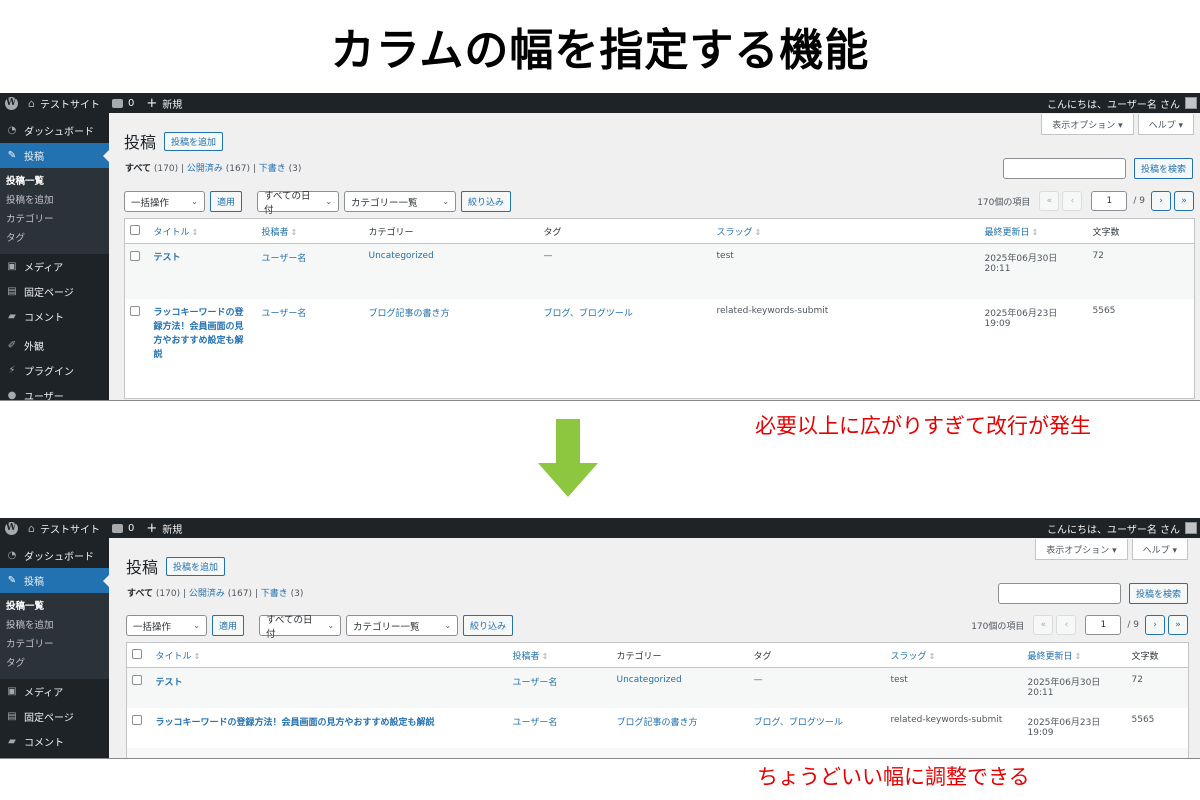 This screenshot has width=1200, height=800. Describe the element at coordinates (54, 345) in the screenshot. I see `menu-appearance: ✐ 外観` at that location.